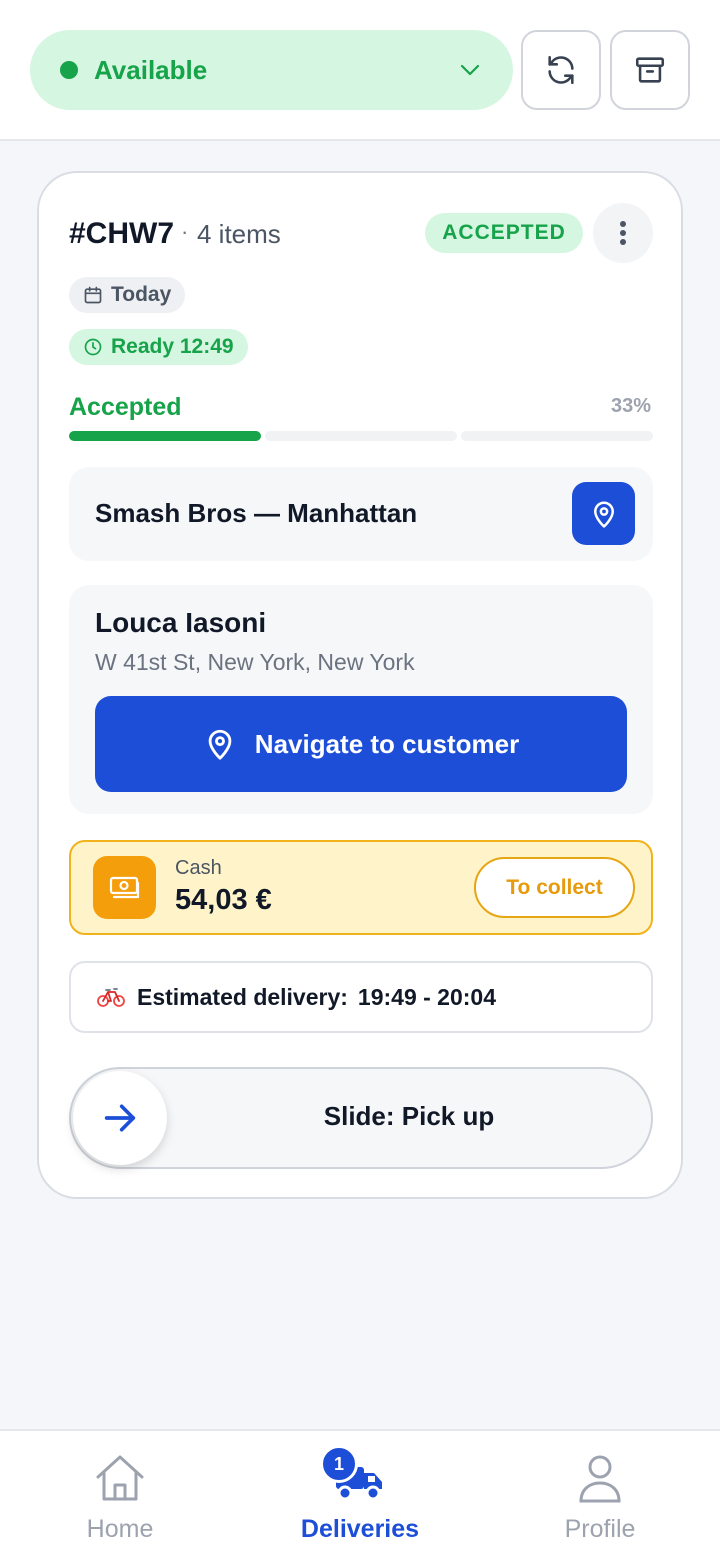  Describe the element at coordinates (181, 622) in the screenshot. I see `customer-name: Louca Iasoni` at that location.